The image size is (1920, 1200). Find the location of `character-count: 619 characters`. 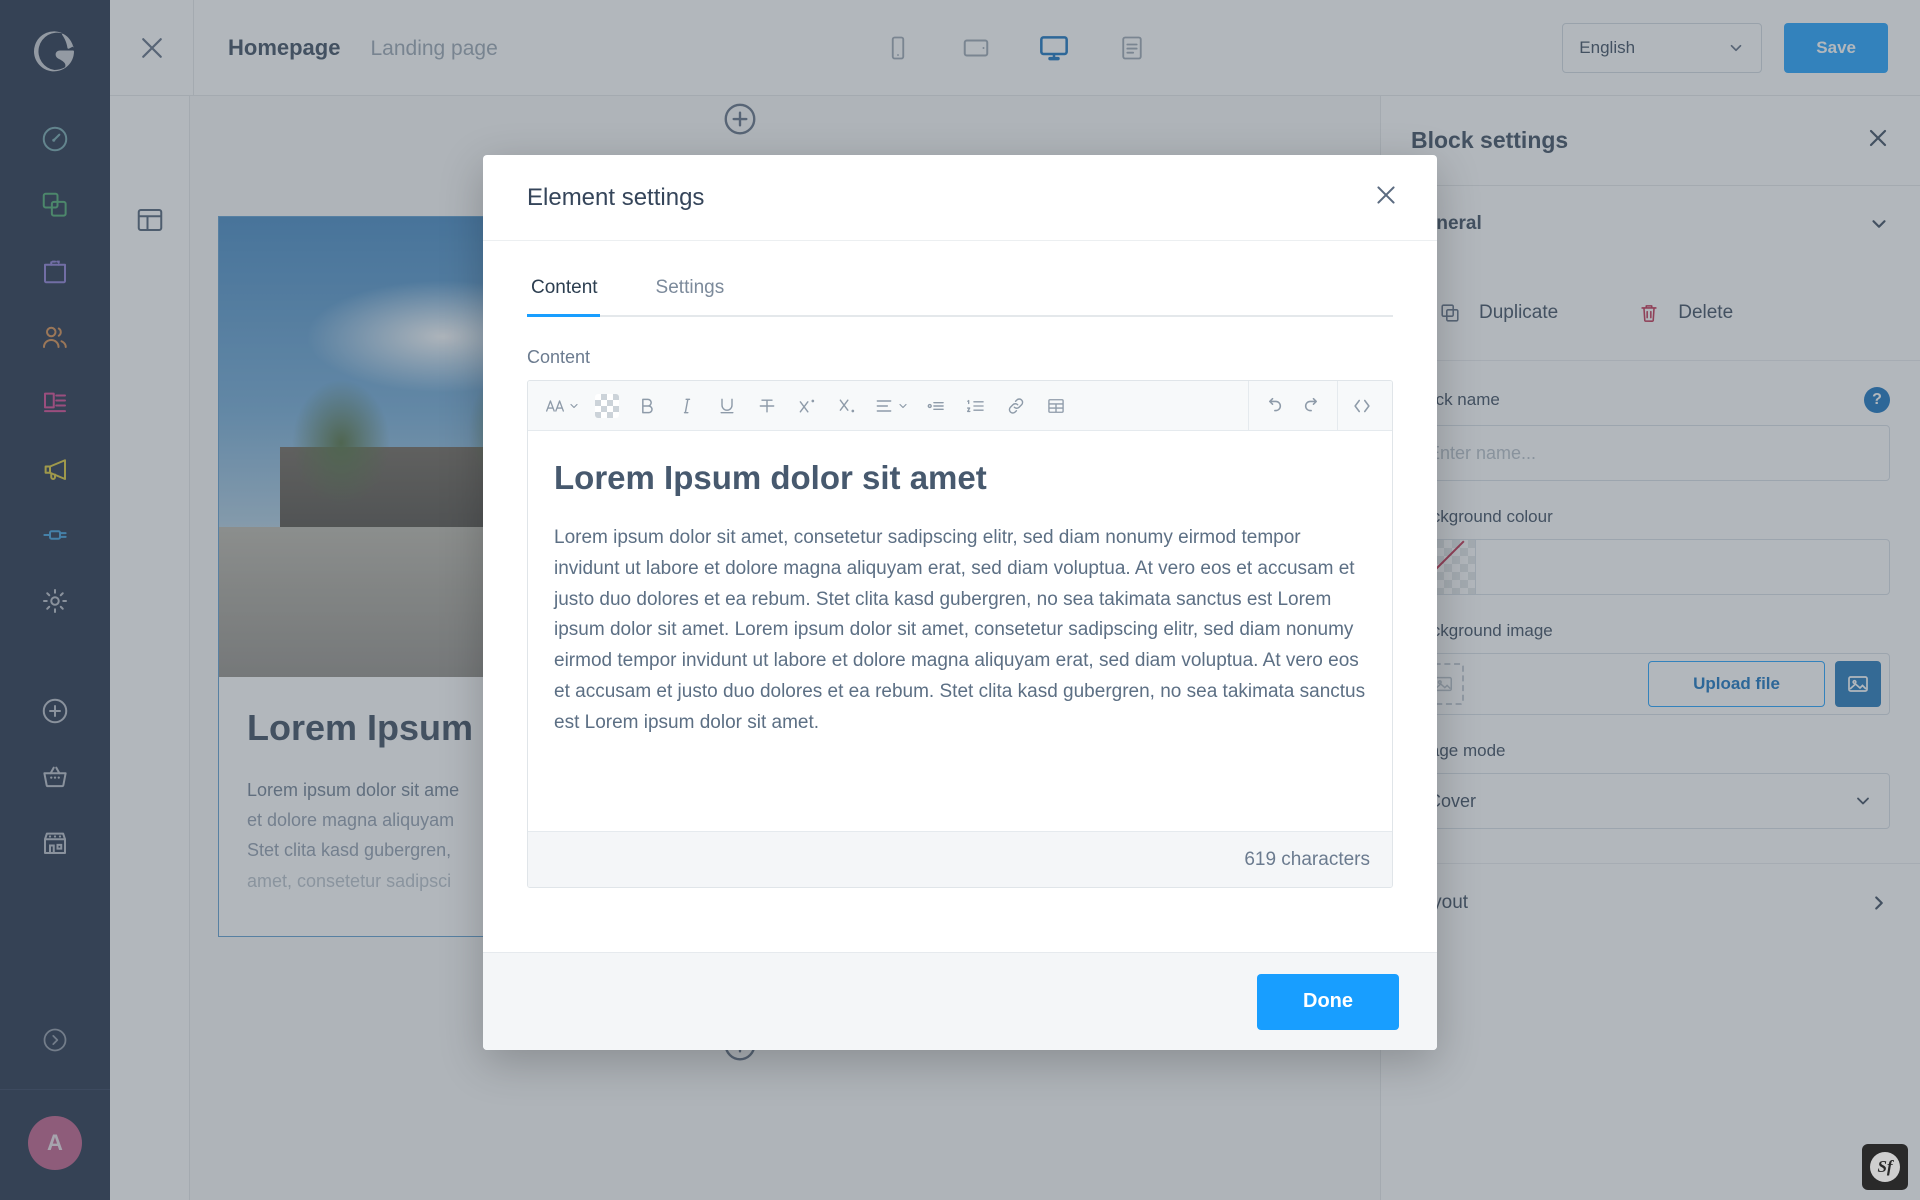

character-count: 619 characters is located at coordinates (1307, 859).